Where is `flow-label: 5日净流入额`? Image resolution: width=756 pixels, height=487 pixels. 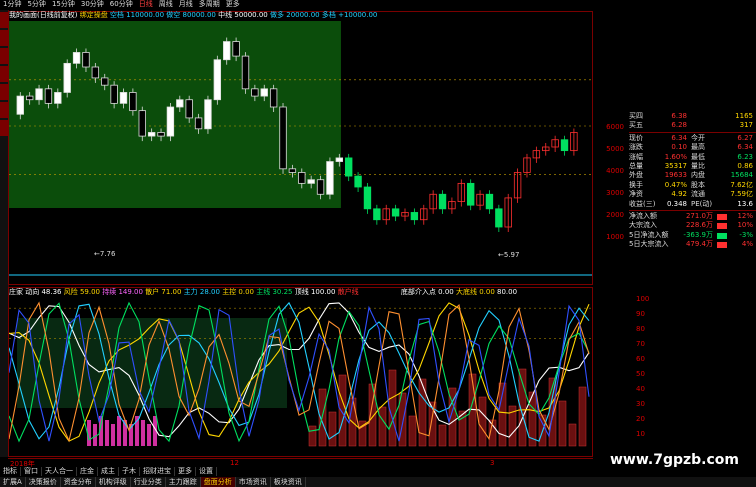
flow-label: 5日净流入额 is located at coordinates (649, 234).